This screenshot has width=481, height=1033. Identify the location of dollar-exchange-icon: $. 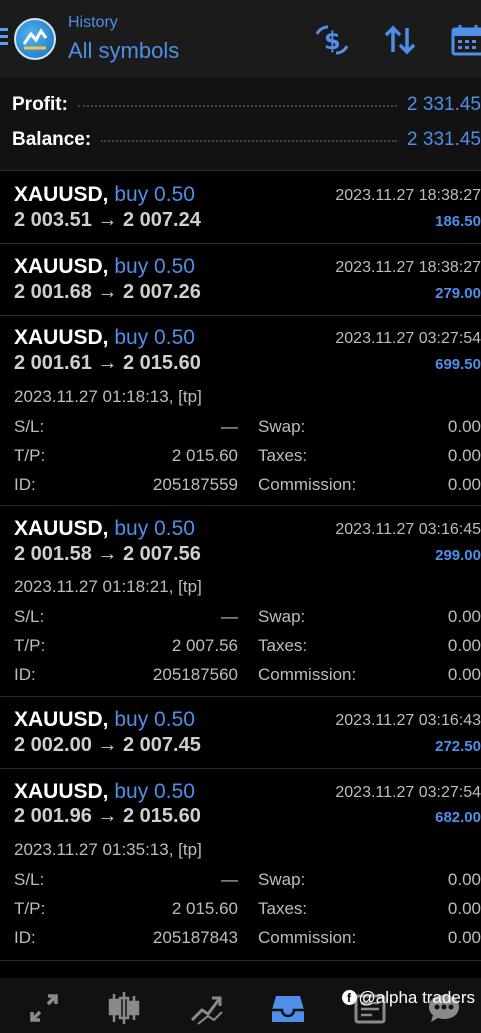
(332, 40).